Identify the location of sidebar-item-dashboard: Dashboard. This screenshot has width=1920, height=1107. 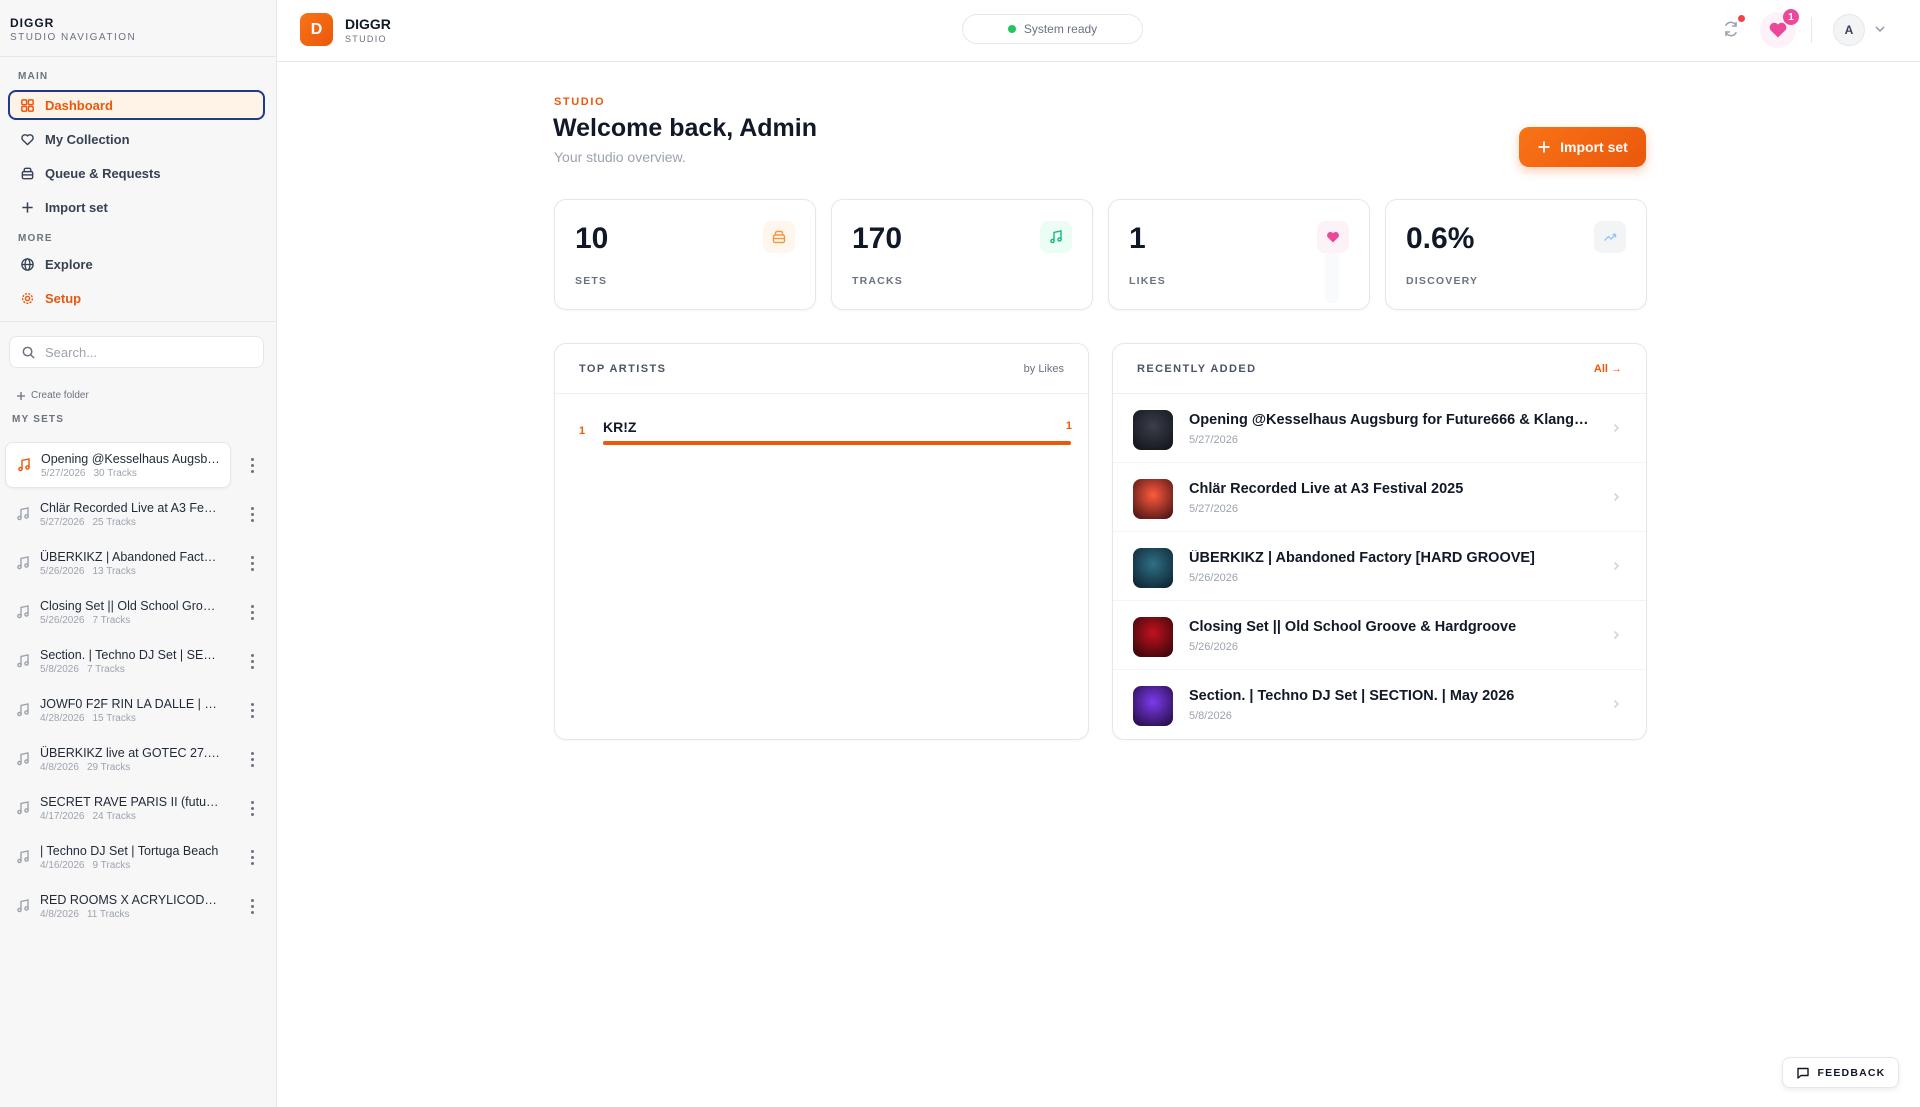
(136, 105).